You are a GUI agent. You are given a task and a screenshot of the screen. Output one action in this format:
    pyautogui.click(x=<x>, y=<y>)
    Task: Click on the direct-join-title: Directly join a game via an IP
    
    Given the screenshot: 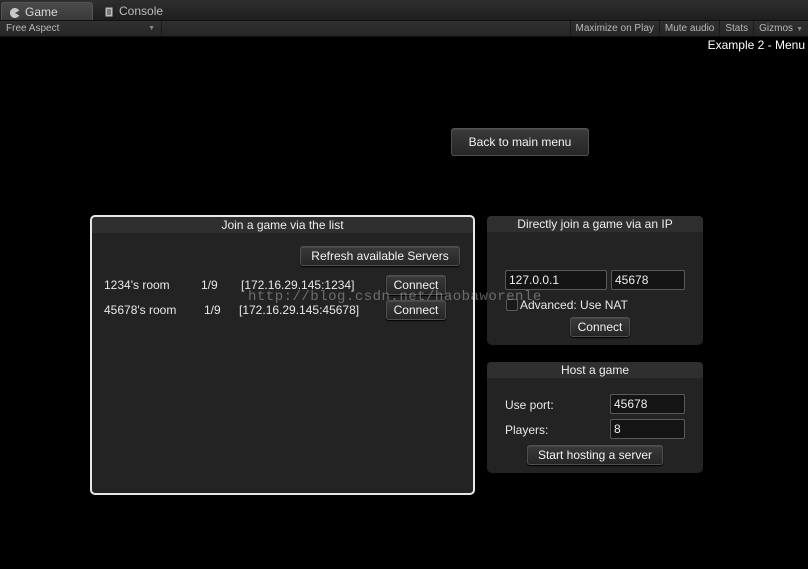 What is the action you would take?
    pyautogui.click(x=595, y=224)
    